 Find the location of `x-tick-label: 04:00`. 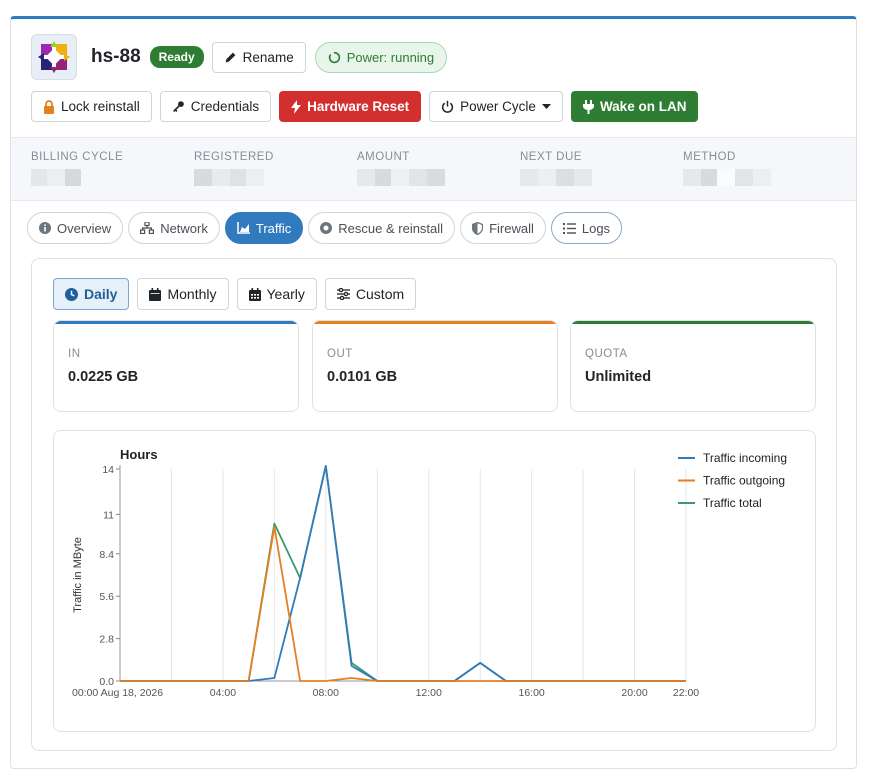

x-tick-label: 04:00 is located at coordinates (223, 693).